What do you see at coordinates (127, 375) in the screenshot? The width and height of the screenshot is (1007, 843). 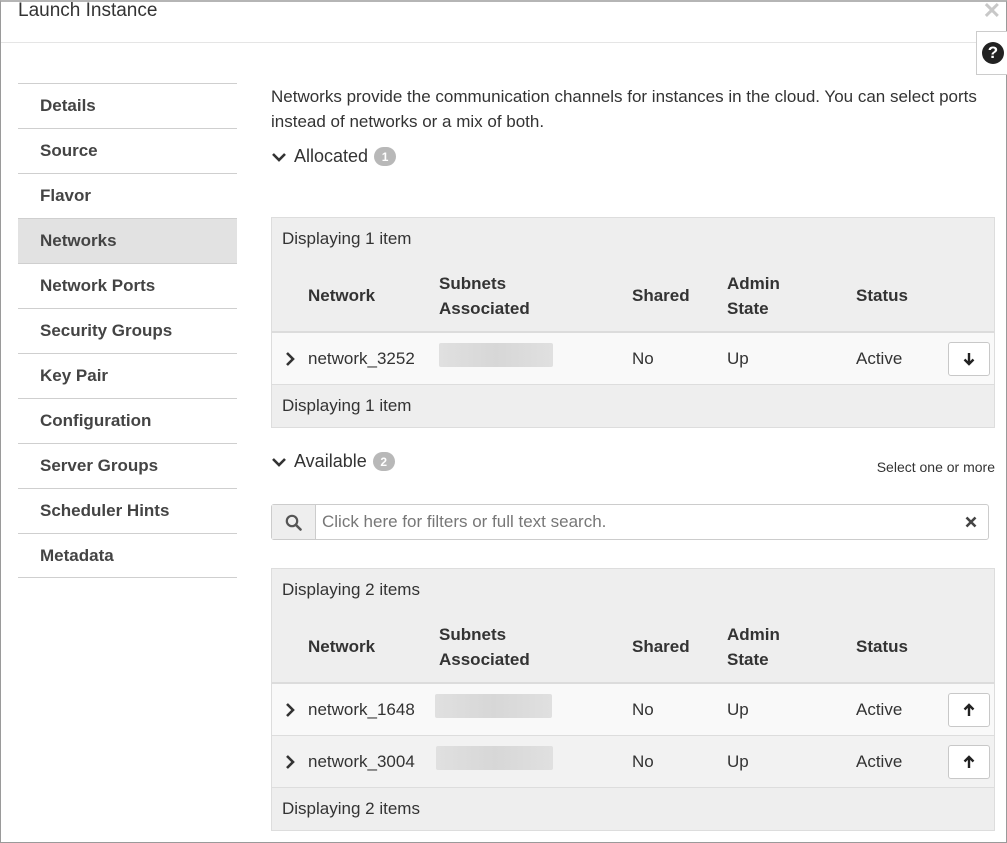 I see `sidebar-item-key-pair: Key Pair` at bounding box center [127, 375].